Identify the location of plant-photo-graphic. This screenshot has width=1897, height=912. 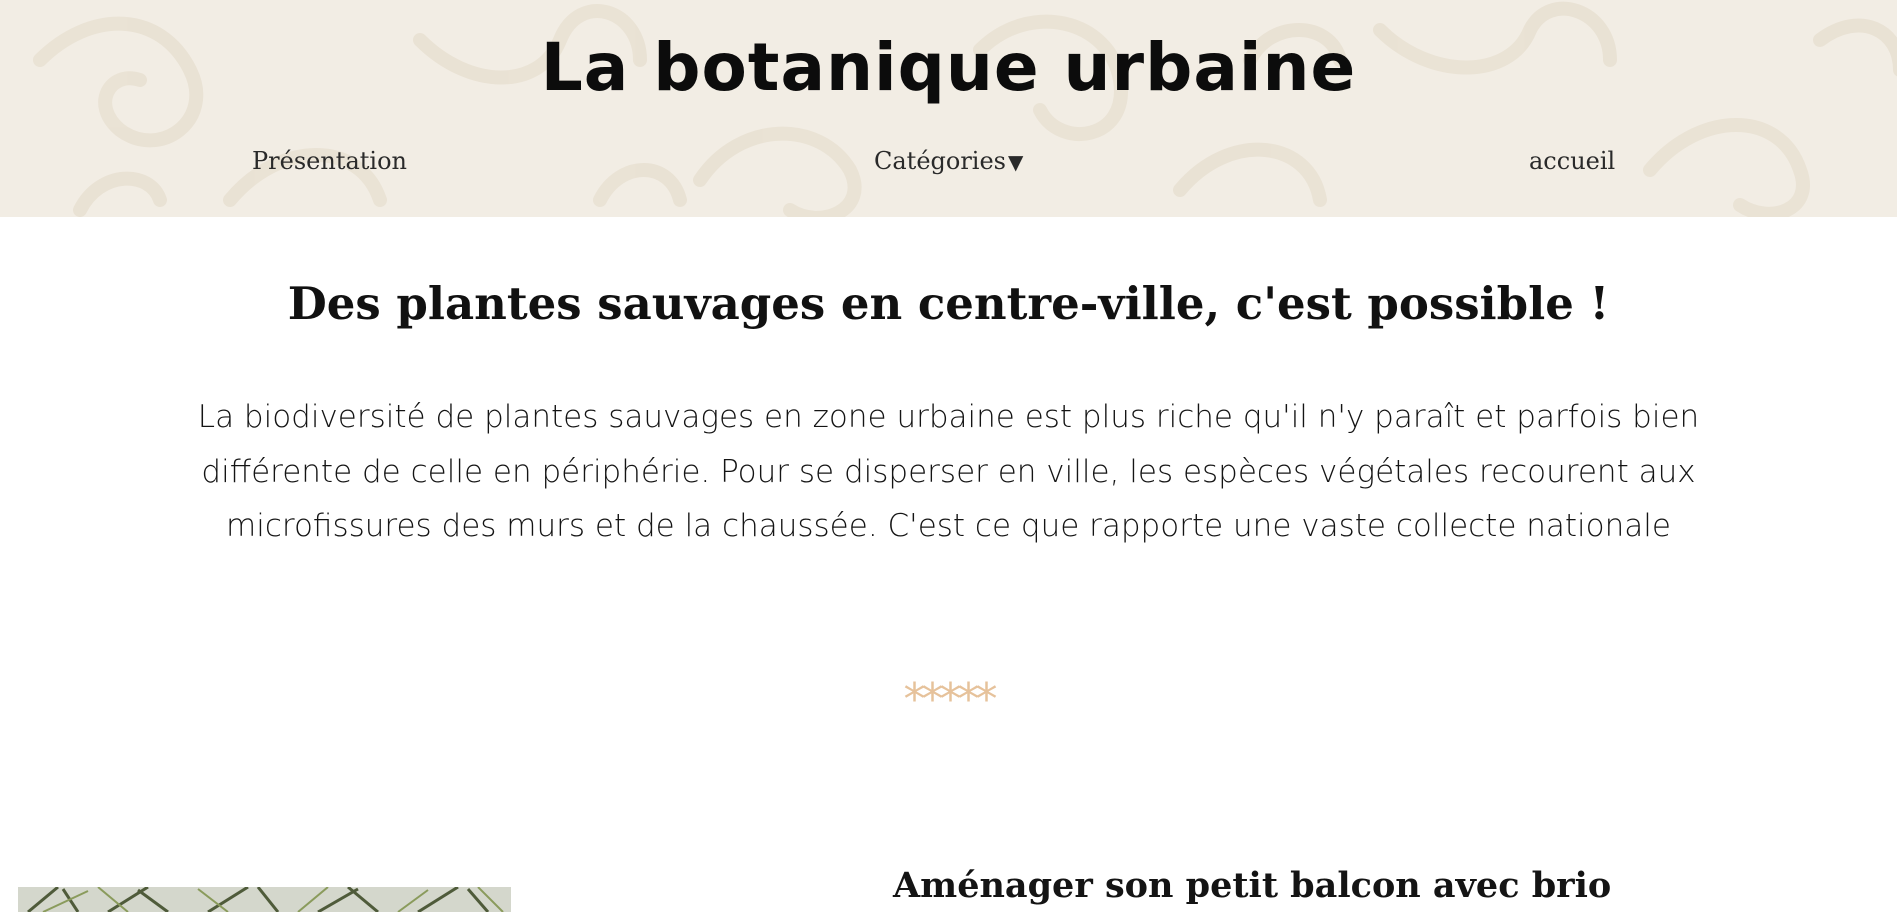
(264, 899).